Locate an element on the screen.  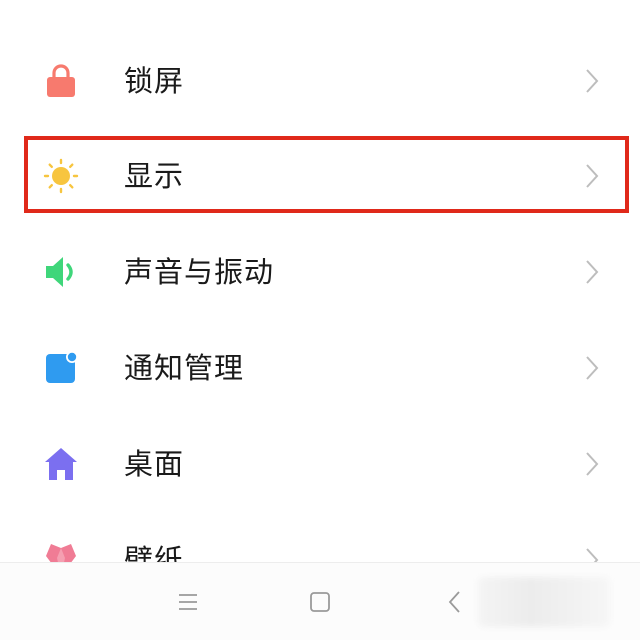
back-icon is located at coordinates (455, 602).